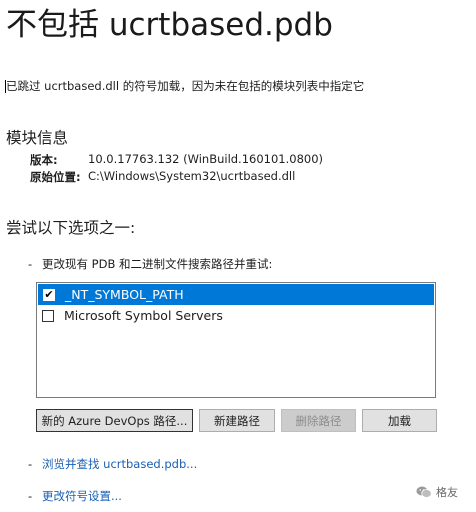 The image size is (476, 512). I want to click on options-heading: 尝试以下选项之一:, so click(71, 228).